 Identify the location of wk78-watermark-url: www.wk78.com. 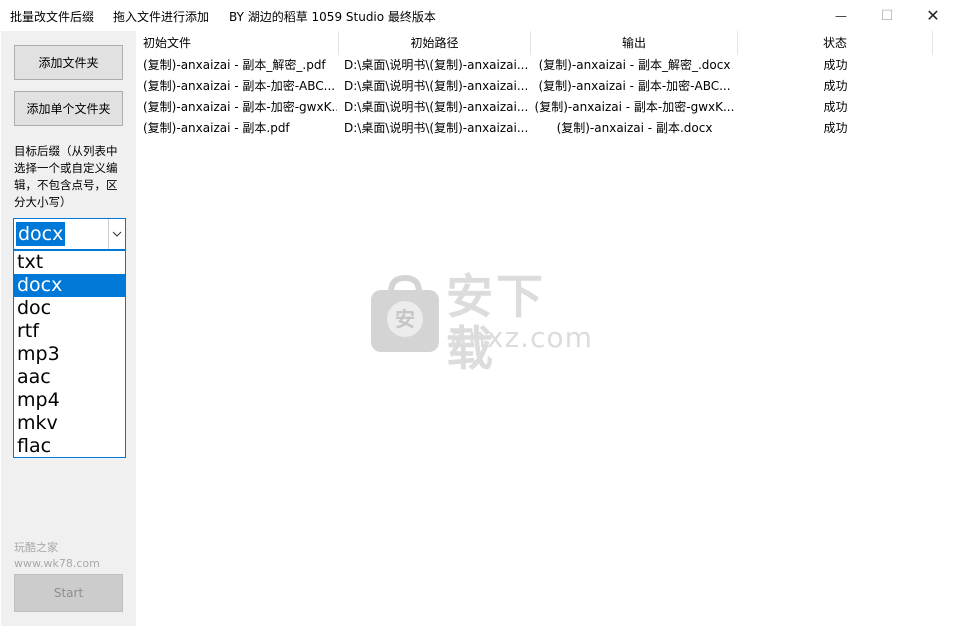
(57, 563).